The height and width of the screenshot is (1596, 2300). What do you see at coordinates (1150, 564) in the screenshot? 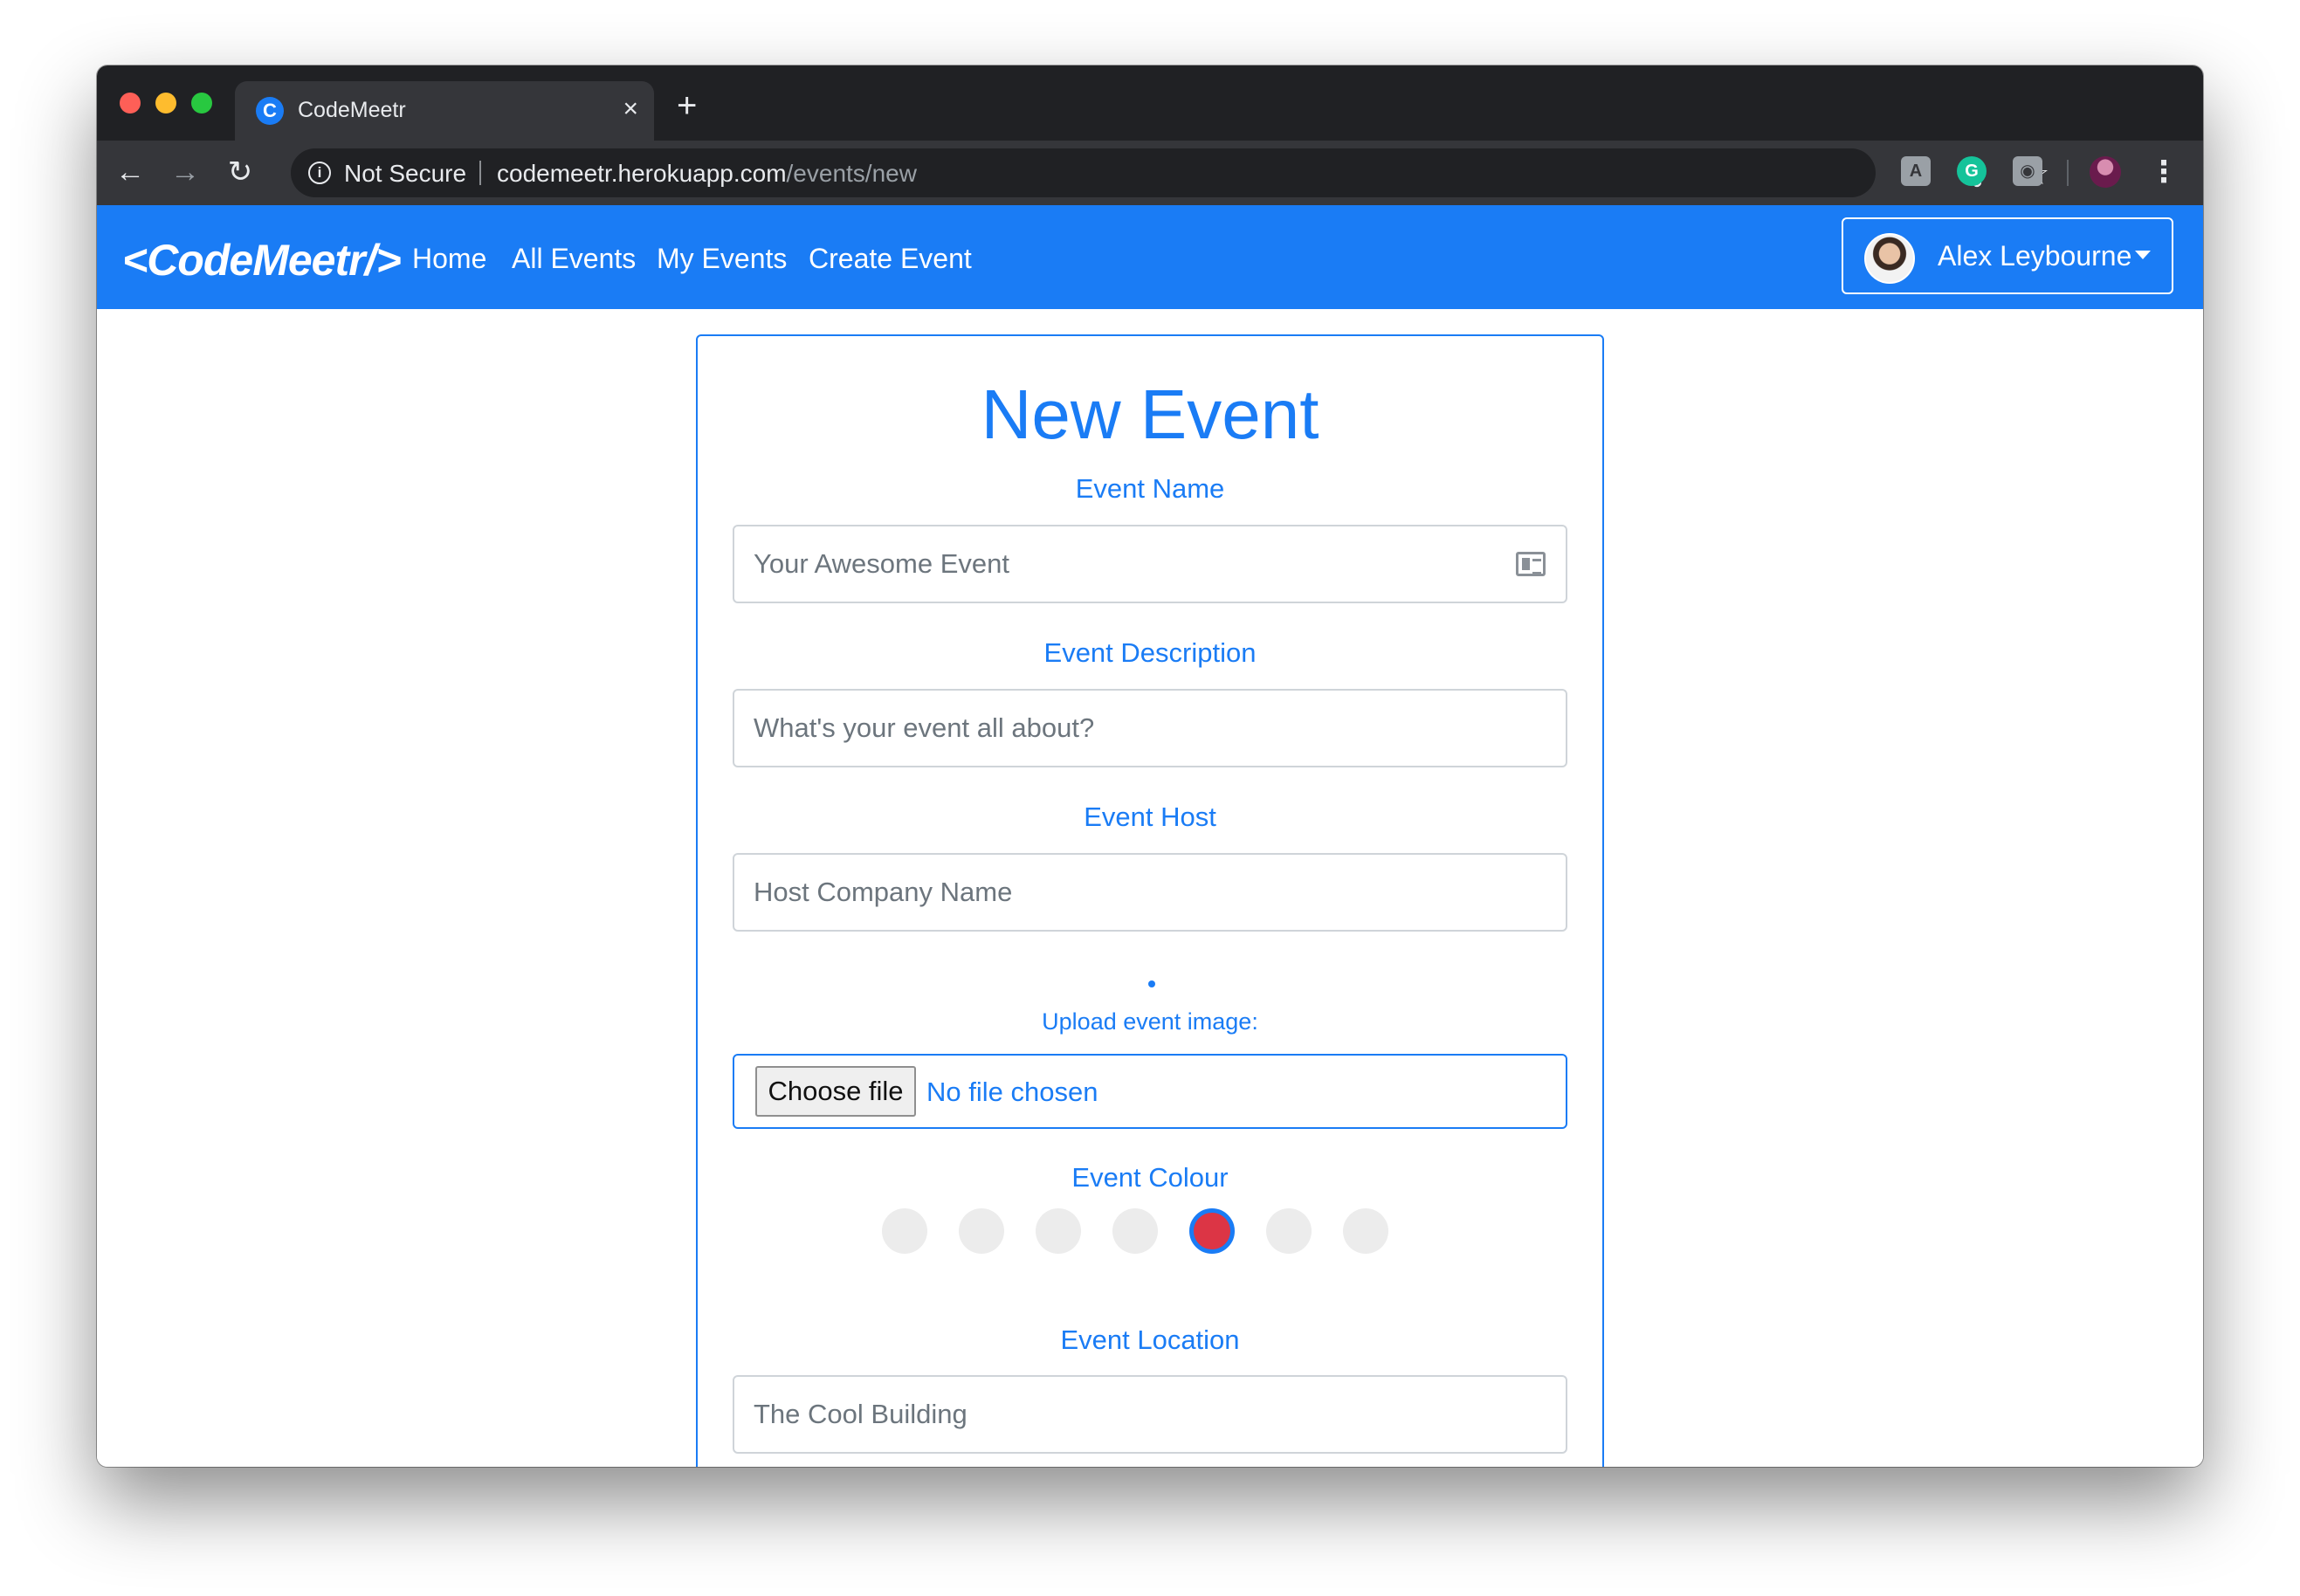
I see `event-name-input` at bounding box center [1150, 564].